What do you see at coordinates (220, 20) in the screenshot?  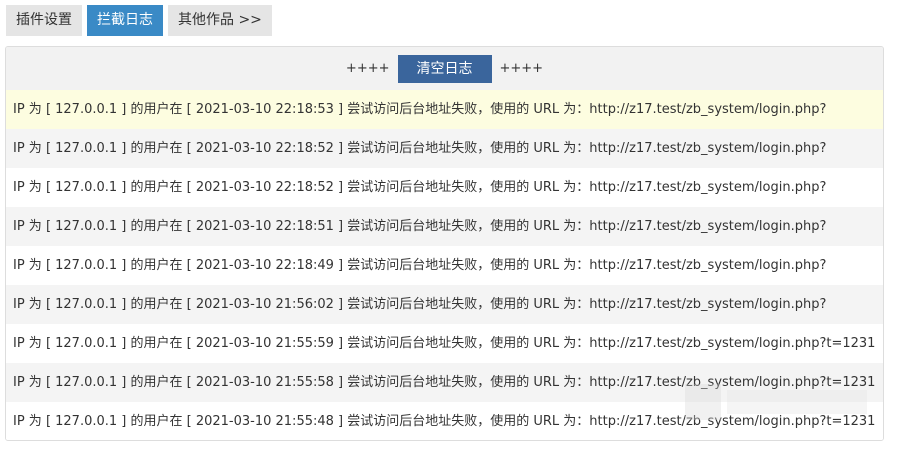 I see `tab-other-works: 其他作品 >>` at bounding box center [220, 20].